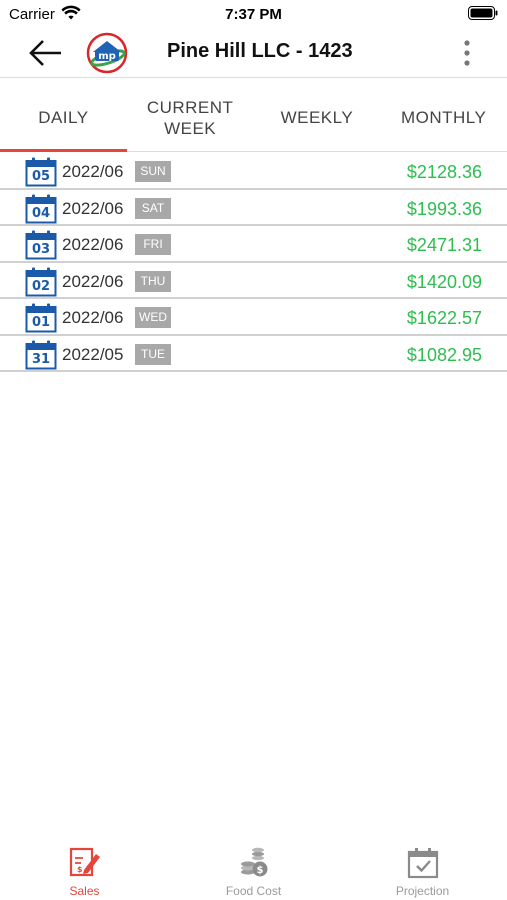 Image resolution: width=507 pixels, height=900 pixels. What do you see at coordinates (253, 281) in the screenshot?
I see `list-item: 02 2022/06 THU $1420.09` at bounding box center [253, 281].